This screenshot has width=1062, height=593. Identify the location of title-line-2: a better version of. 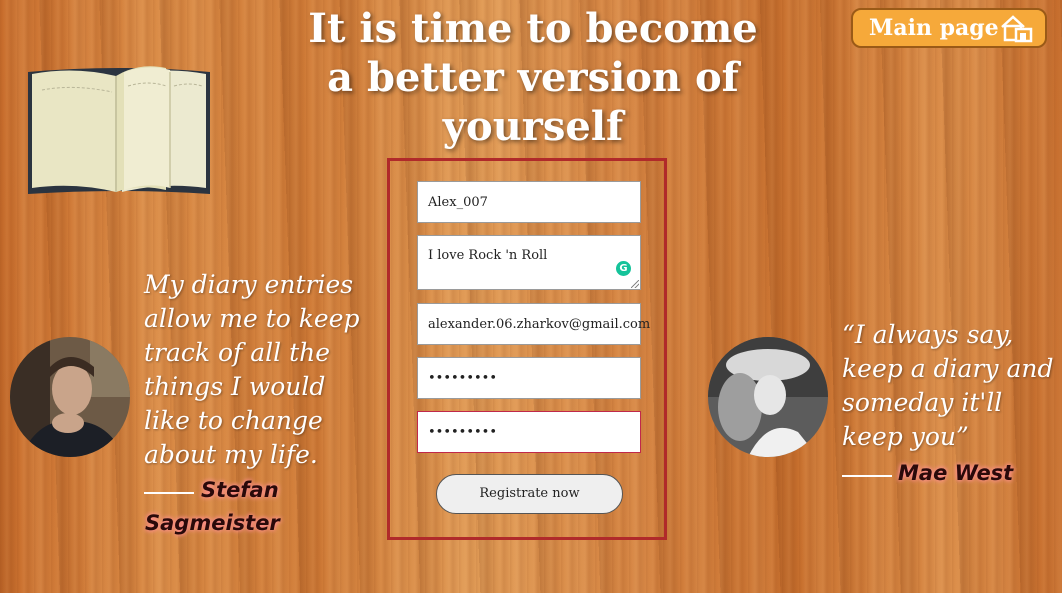
(533, 77).